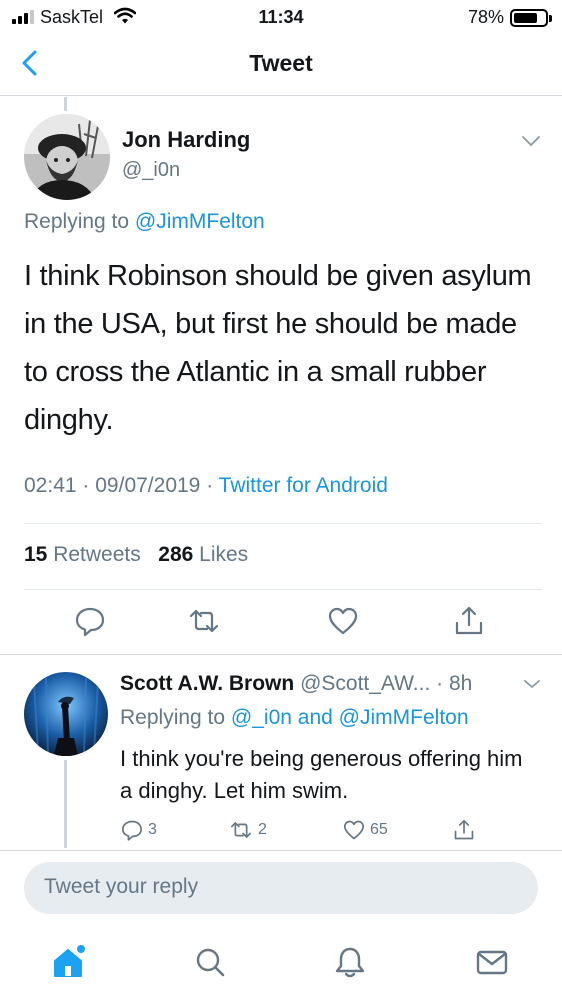  Describe the element at coordinates (66, 714) in the screenshot. I see `reply-author-avatar` at that location.